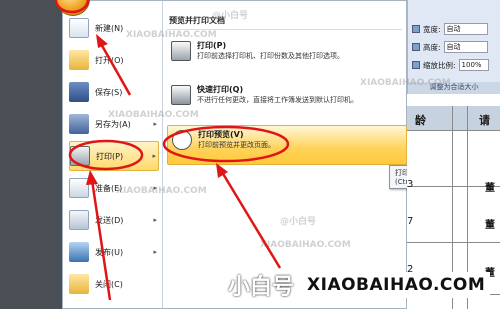  Describe the element at coordinates (410, 221) in the screenshot. I see `table-cell: 7` at that location.